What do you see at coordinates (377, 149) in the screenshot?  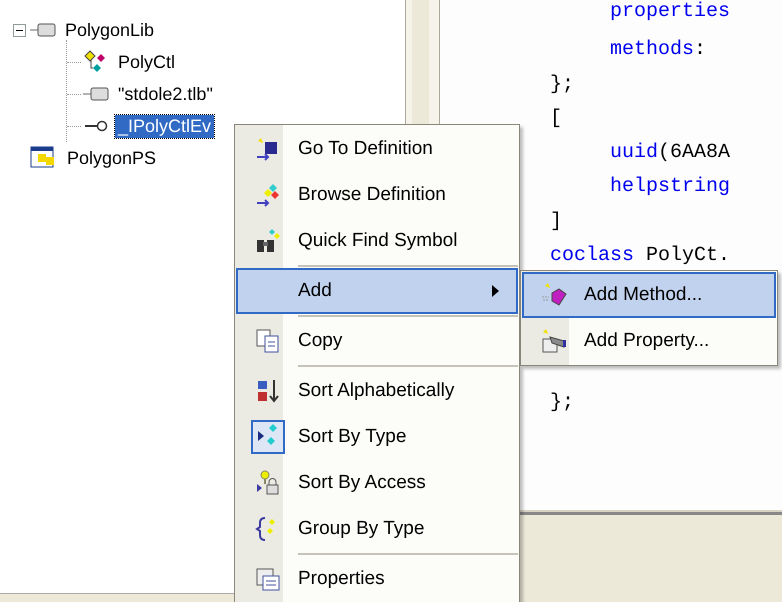 I see `menu-item: Go To Definition` at bounding box center [377, 149].